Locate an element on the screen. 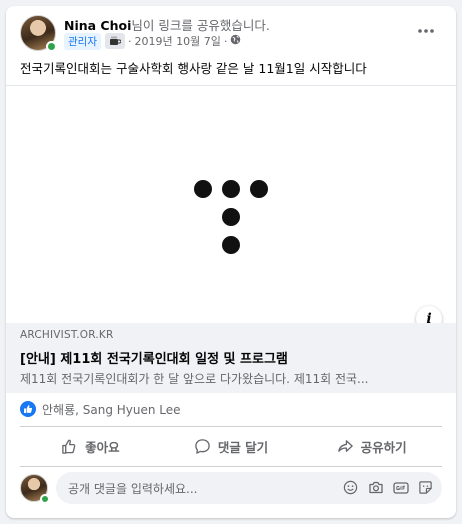 The width and height of the screenshot is (462, 524). post-text: 전국기록인대회는 구술사학회 행사랑 같은 날 11월1일 시작합니다 is located at coordinates (193, 68).